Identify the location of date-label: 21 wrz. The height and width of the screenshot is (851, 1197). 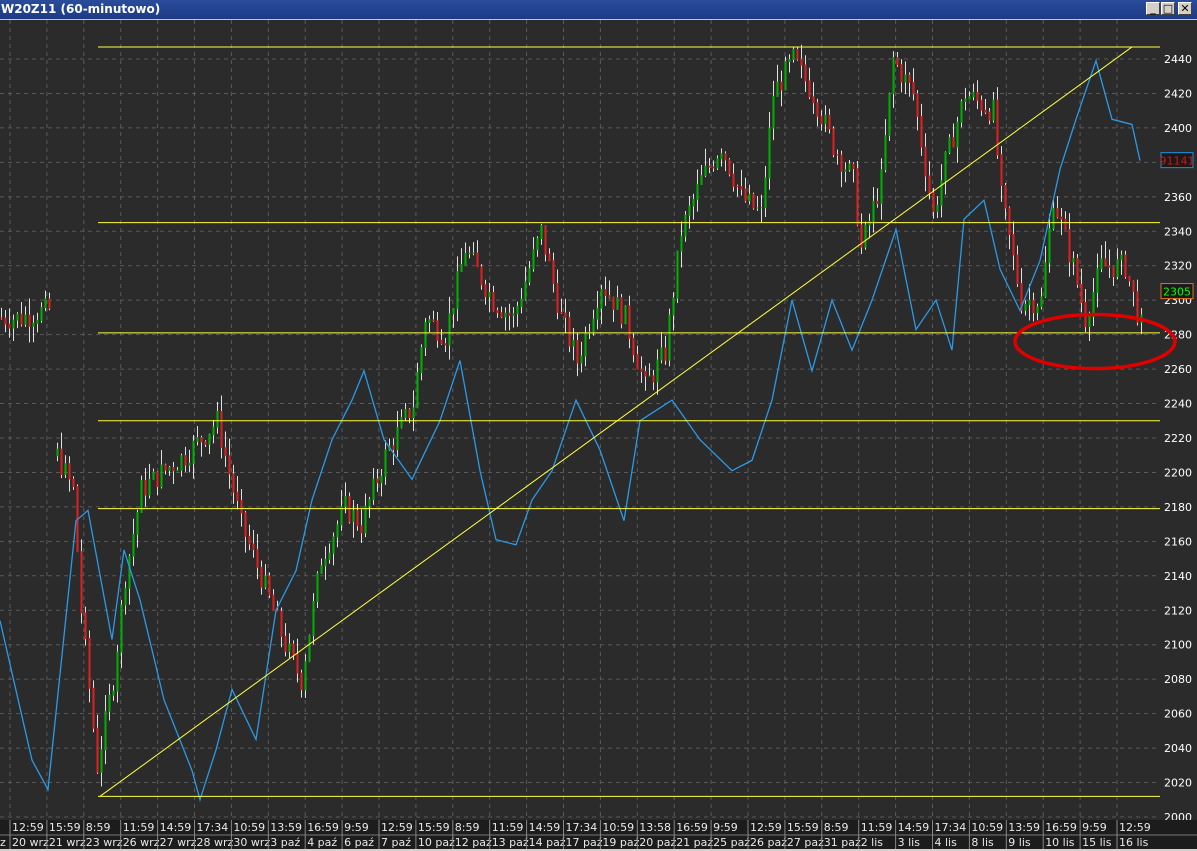
(67, 842).